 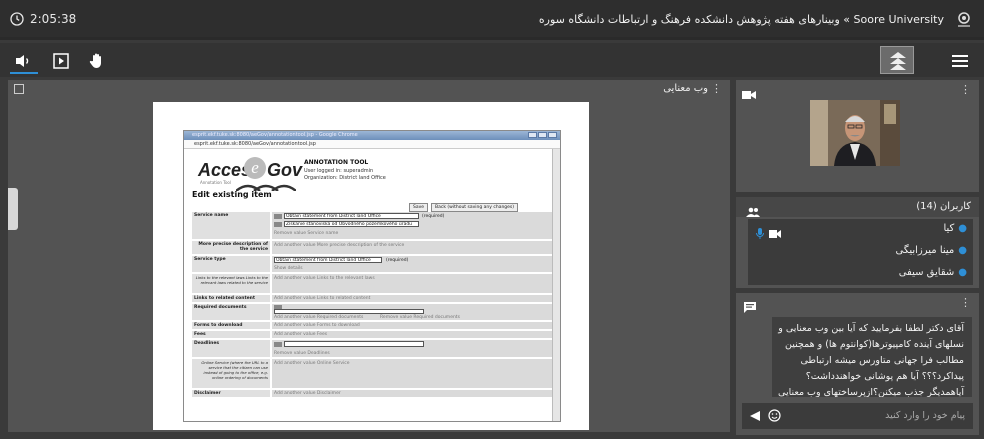 I want to click on more-options-icon: ⋮, so click(x=716, y=88).